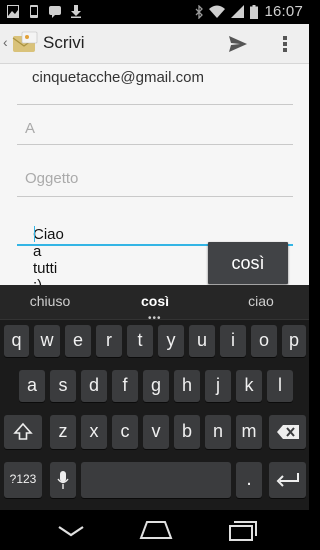  I want to click on key-n: n, so click(218, 432).